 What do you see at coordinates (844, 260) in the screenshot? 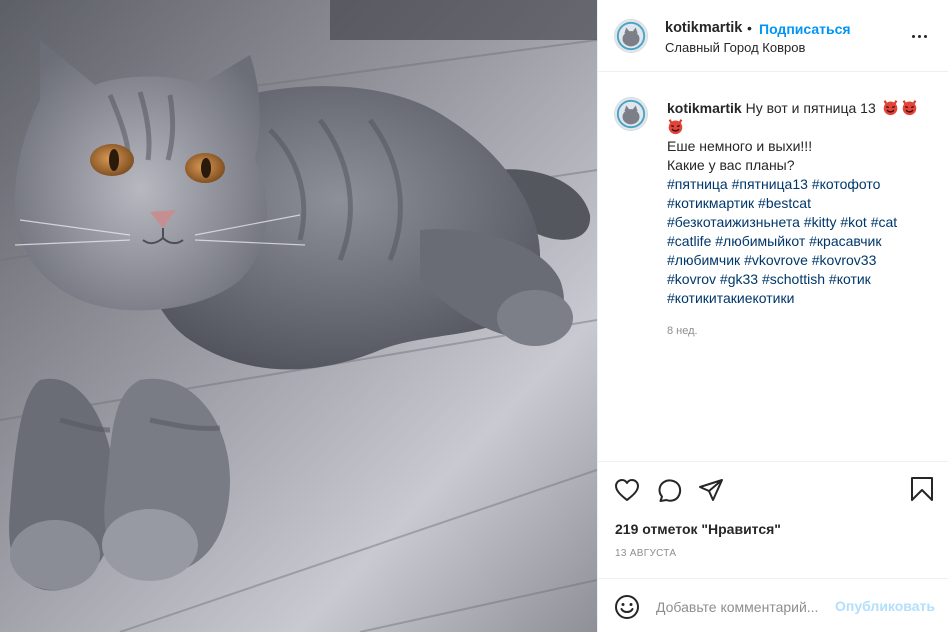
I see `hashtag-link: #kovrov33` at bounding box center [844, 260].